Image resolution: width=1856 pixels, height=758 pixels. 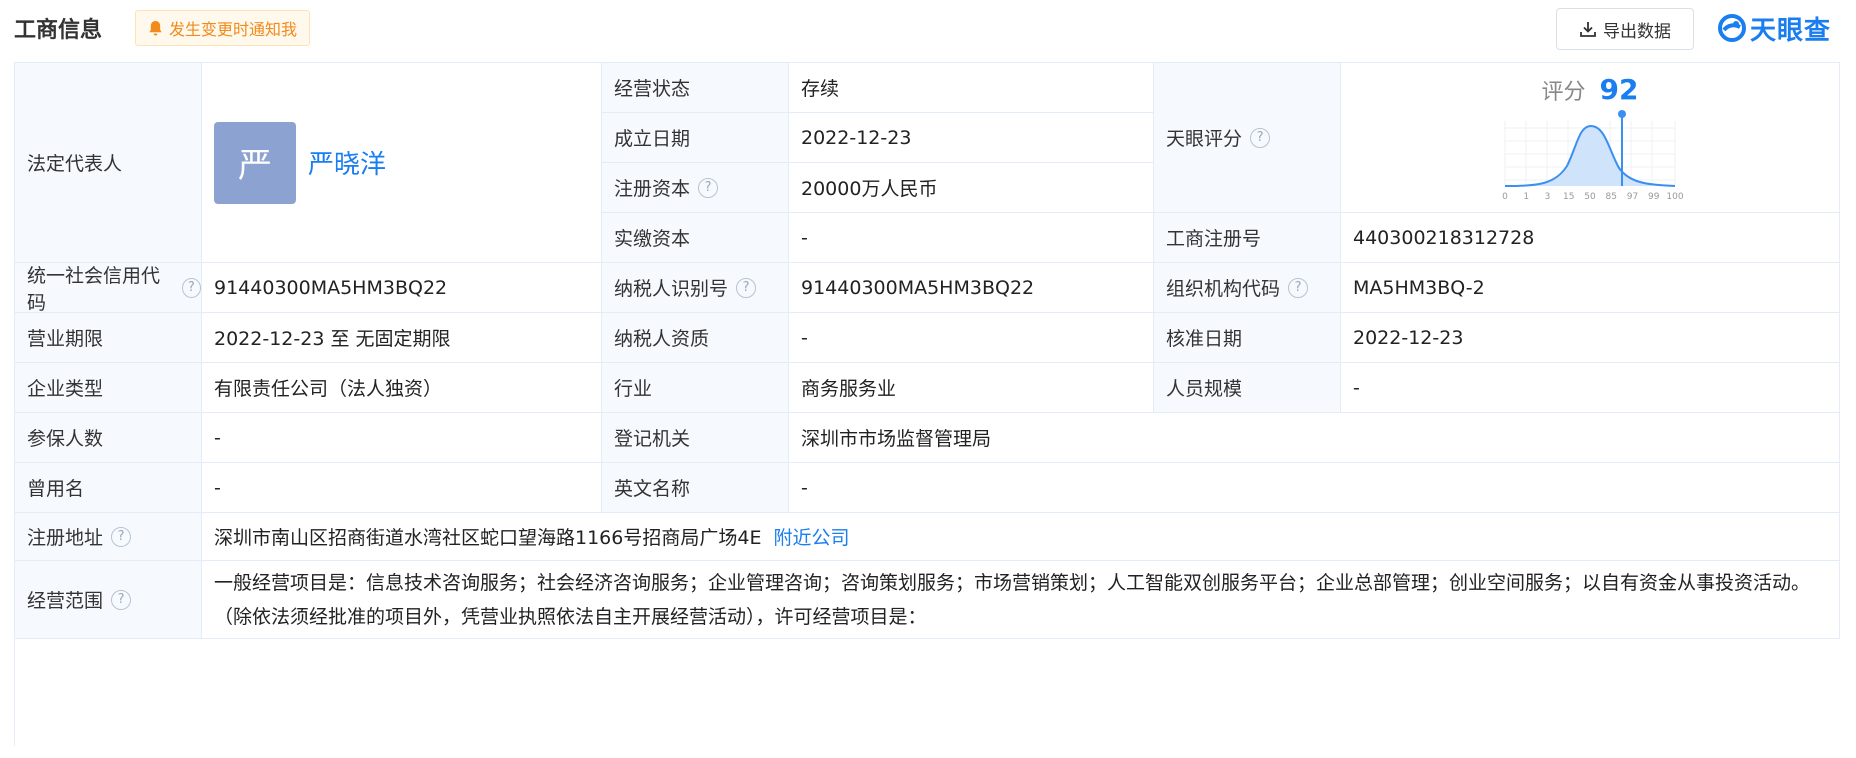 What do you see at coordinates (652, 139) in the screenshot?
I see `founded-label: 成立日期` at bounding box center [652, 139].